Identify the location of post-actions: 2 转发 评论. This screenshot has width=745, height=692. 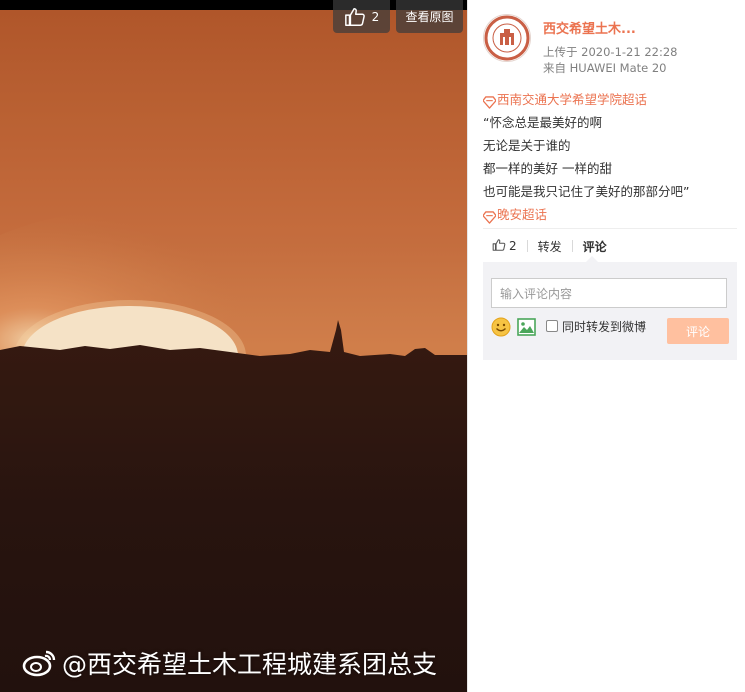
(549, 246).